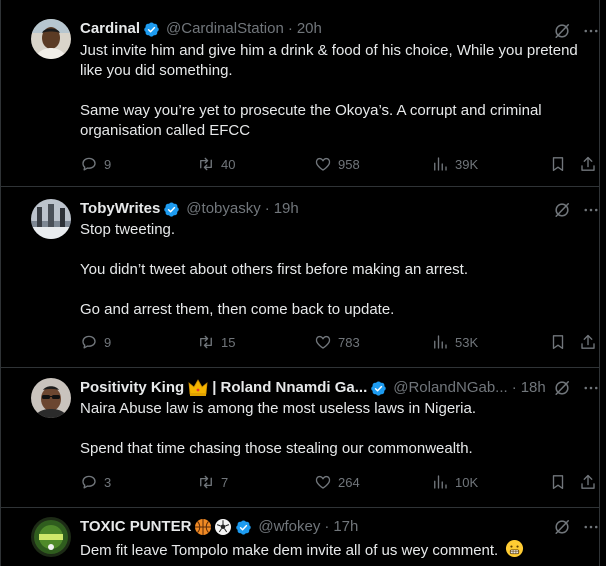  I want to click on crown-emoji-icon, so click(198, 387).